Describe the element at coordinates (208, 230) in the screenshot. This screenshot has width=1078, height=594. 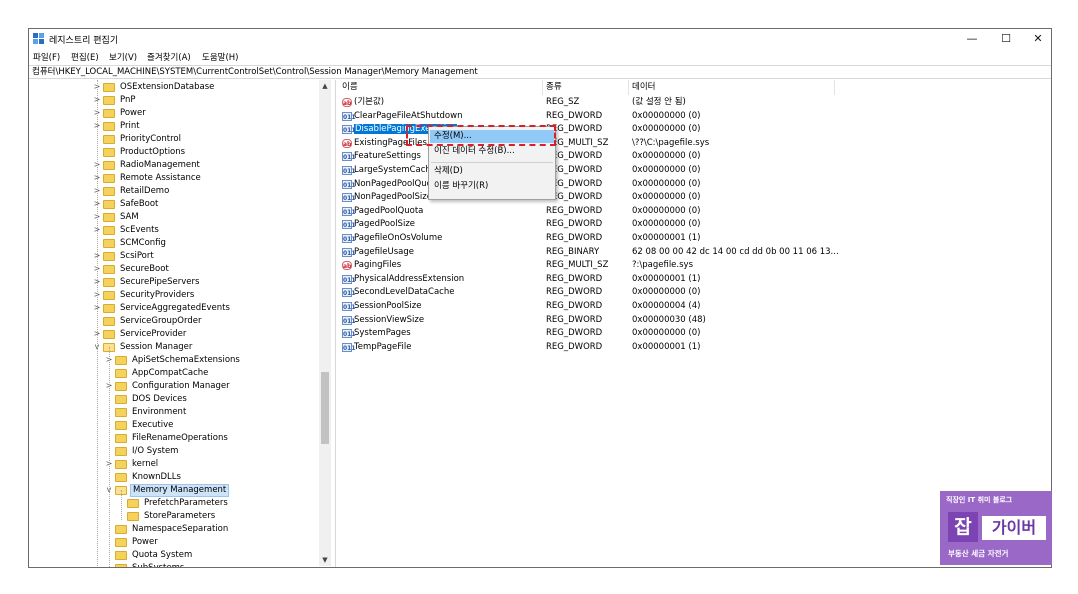
I see `tree-item: > ScEvents` at that location.